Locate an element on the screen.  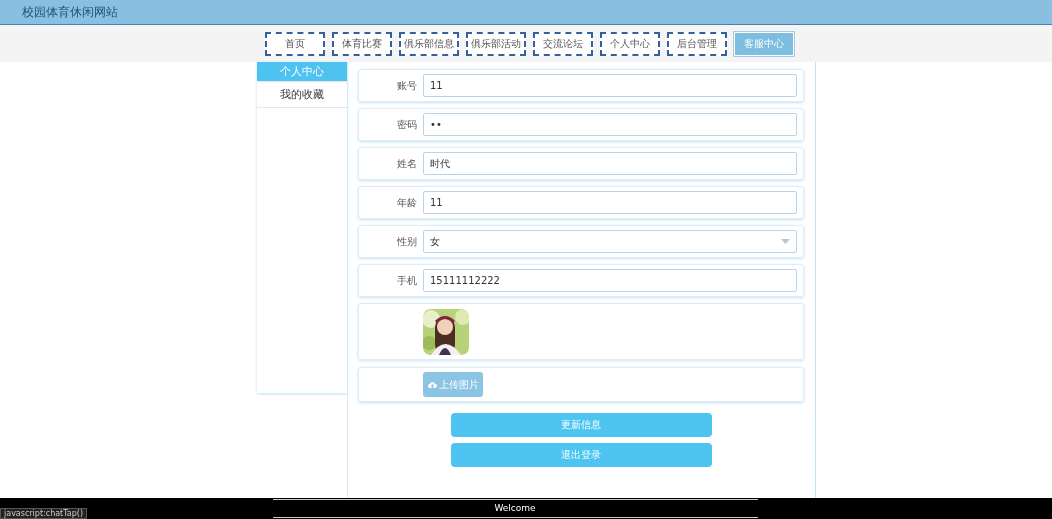
caret-icon is located at coordinates (785, 241).